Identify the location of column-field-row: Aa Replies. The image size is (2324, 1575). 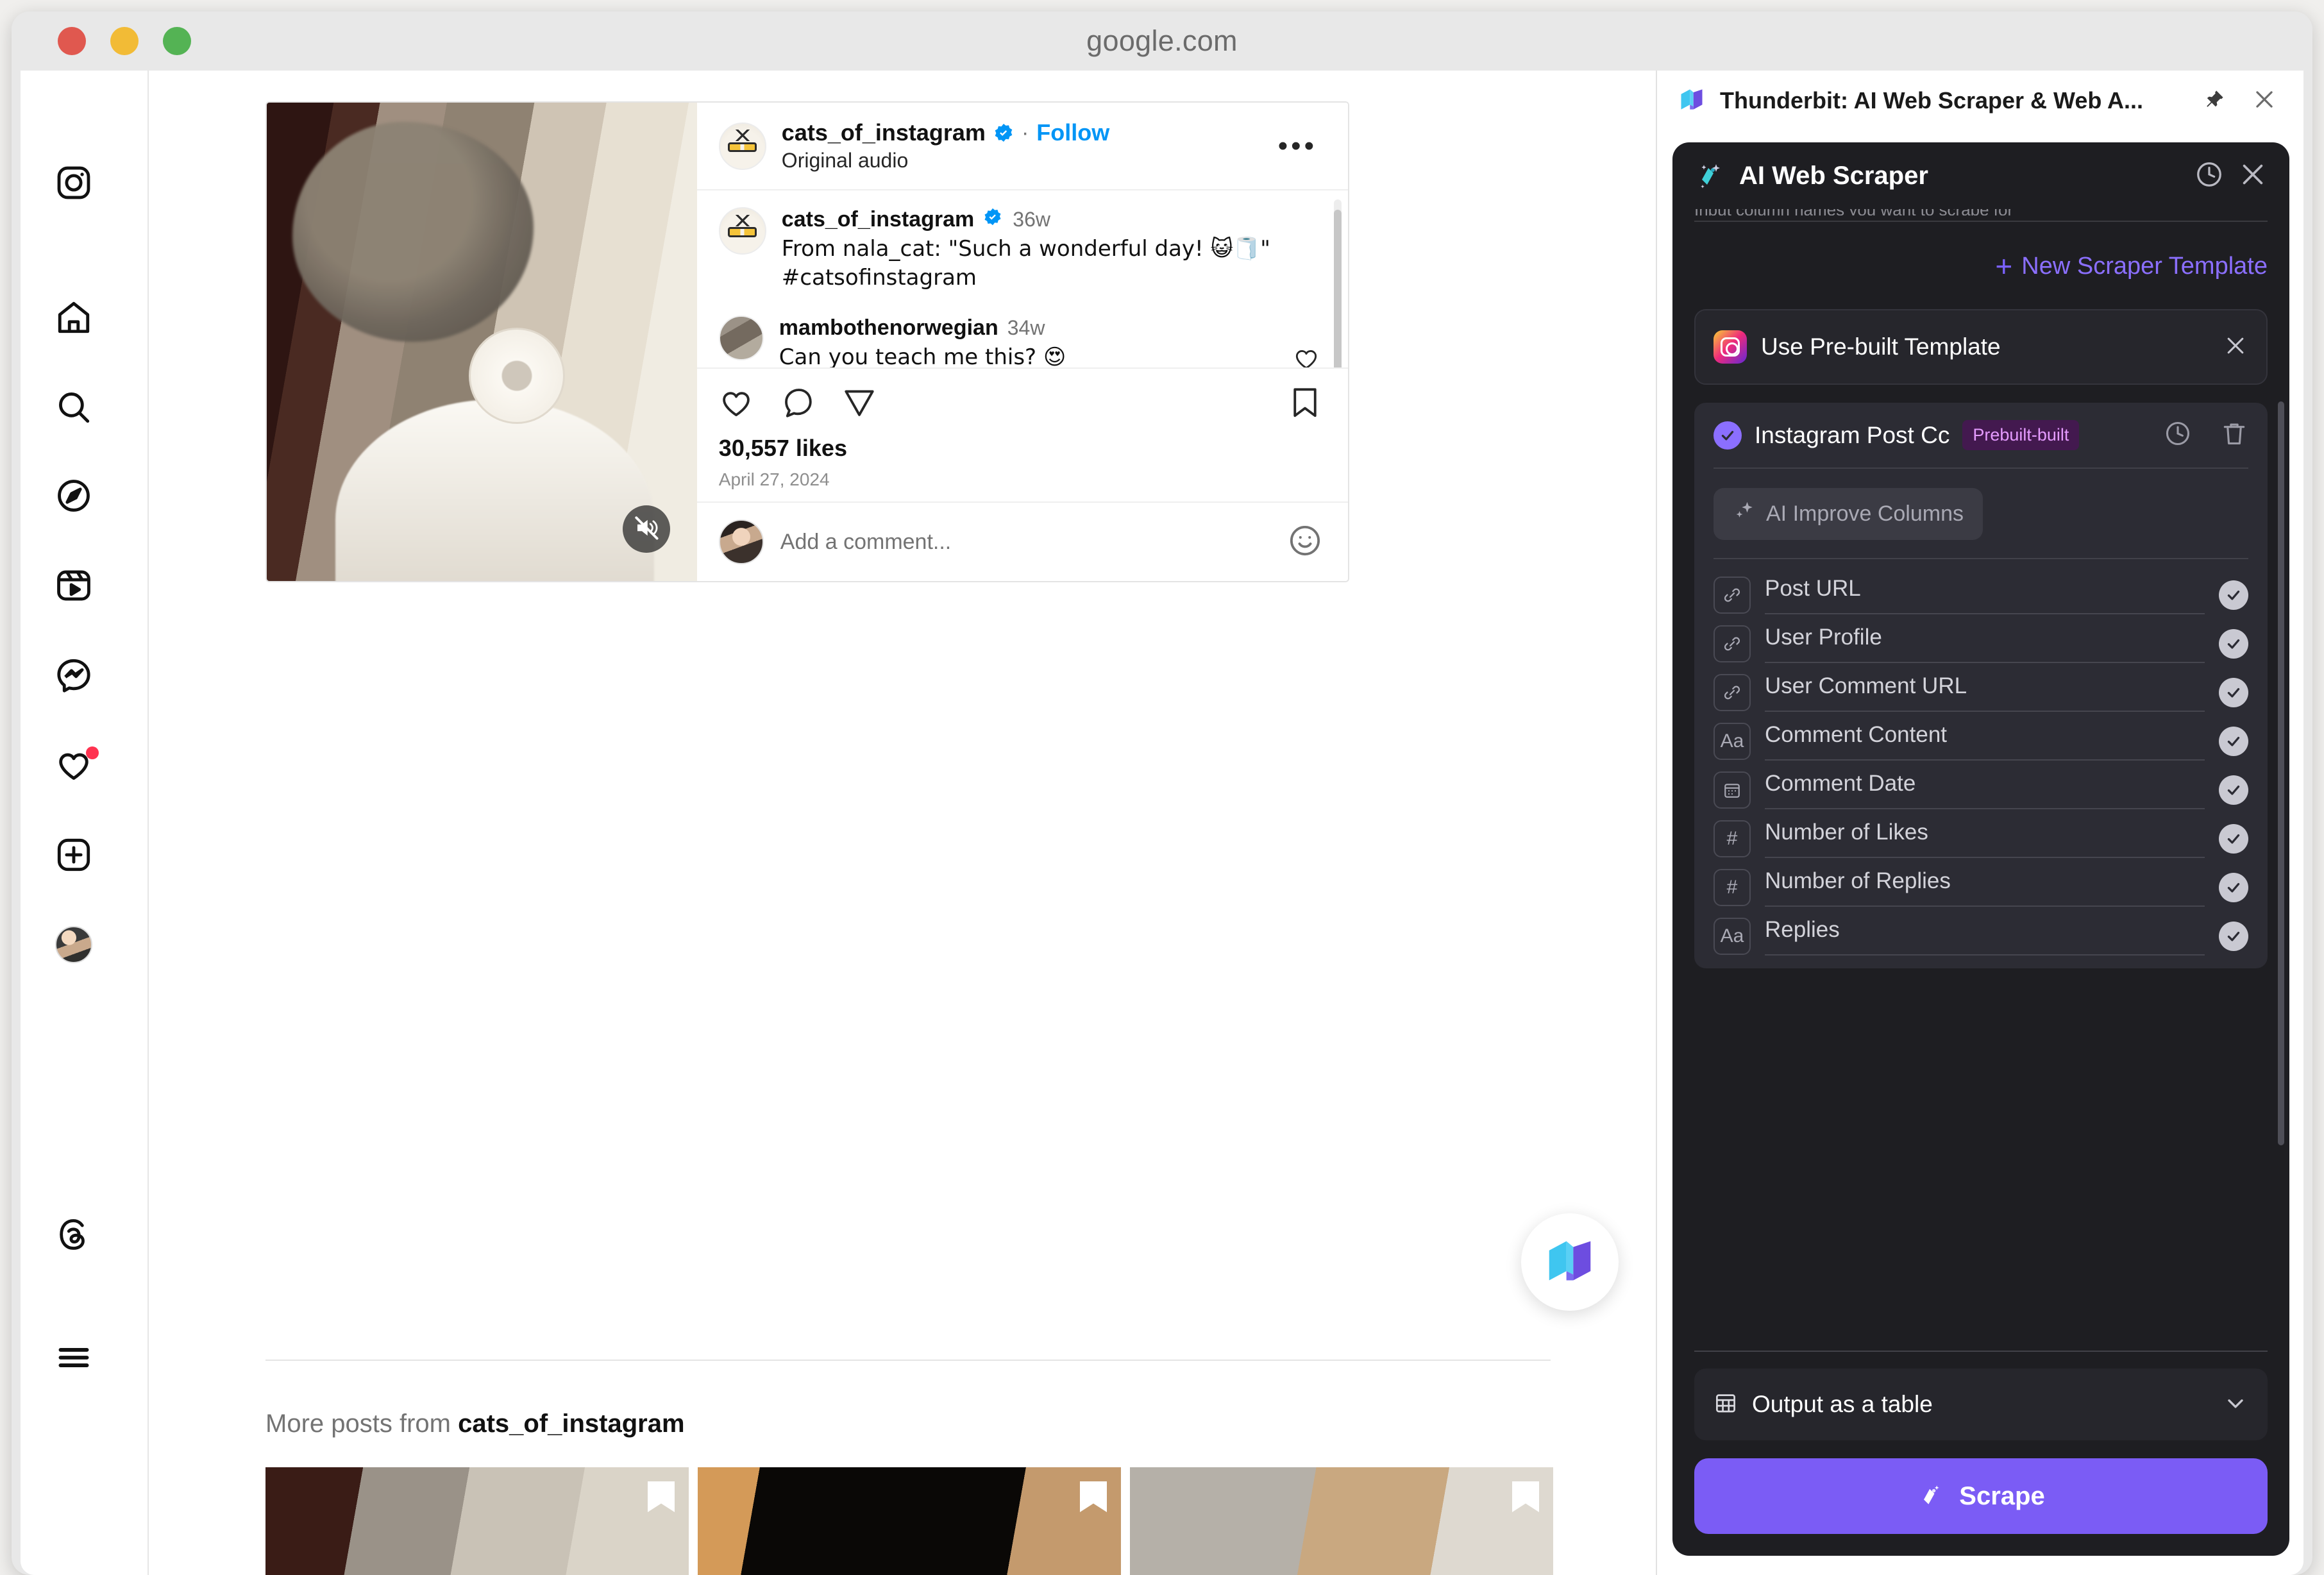
(1981, 931).